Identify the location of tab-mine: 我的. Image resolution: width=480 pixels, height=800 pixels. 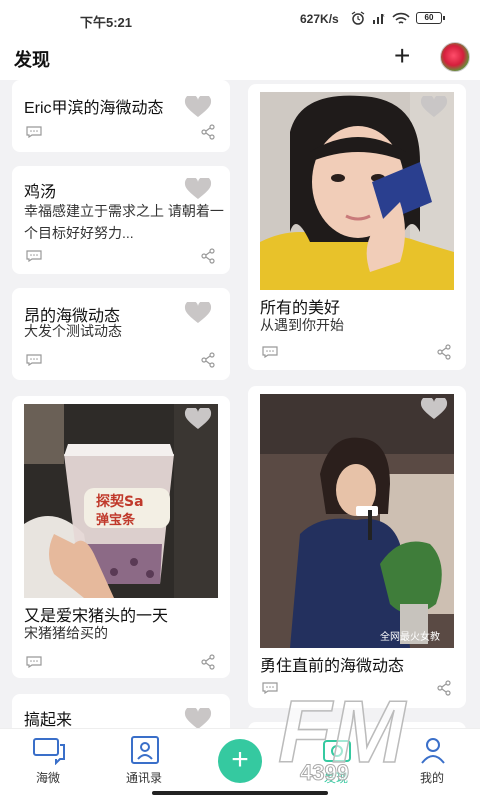
(432, 764).